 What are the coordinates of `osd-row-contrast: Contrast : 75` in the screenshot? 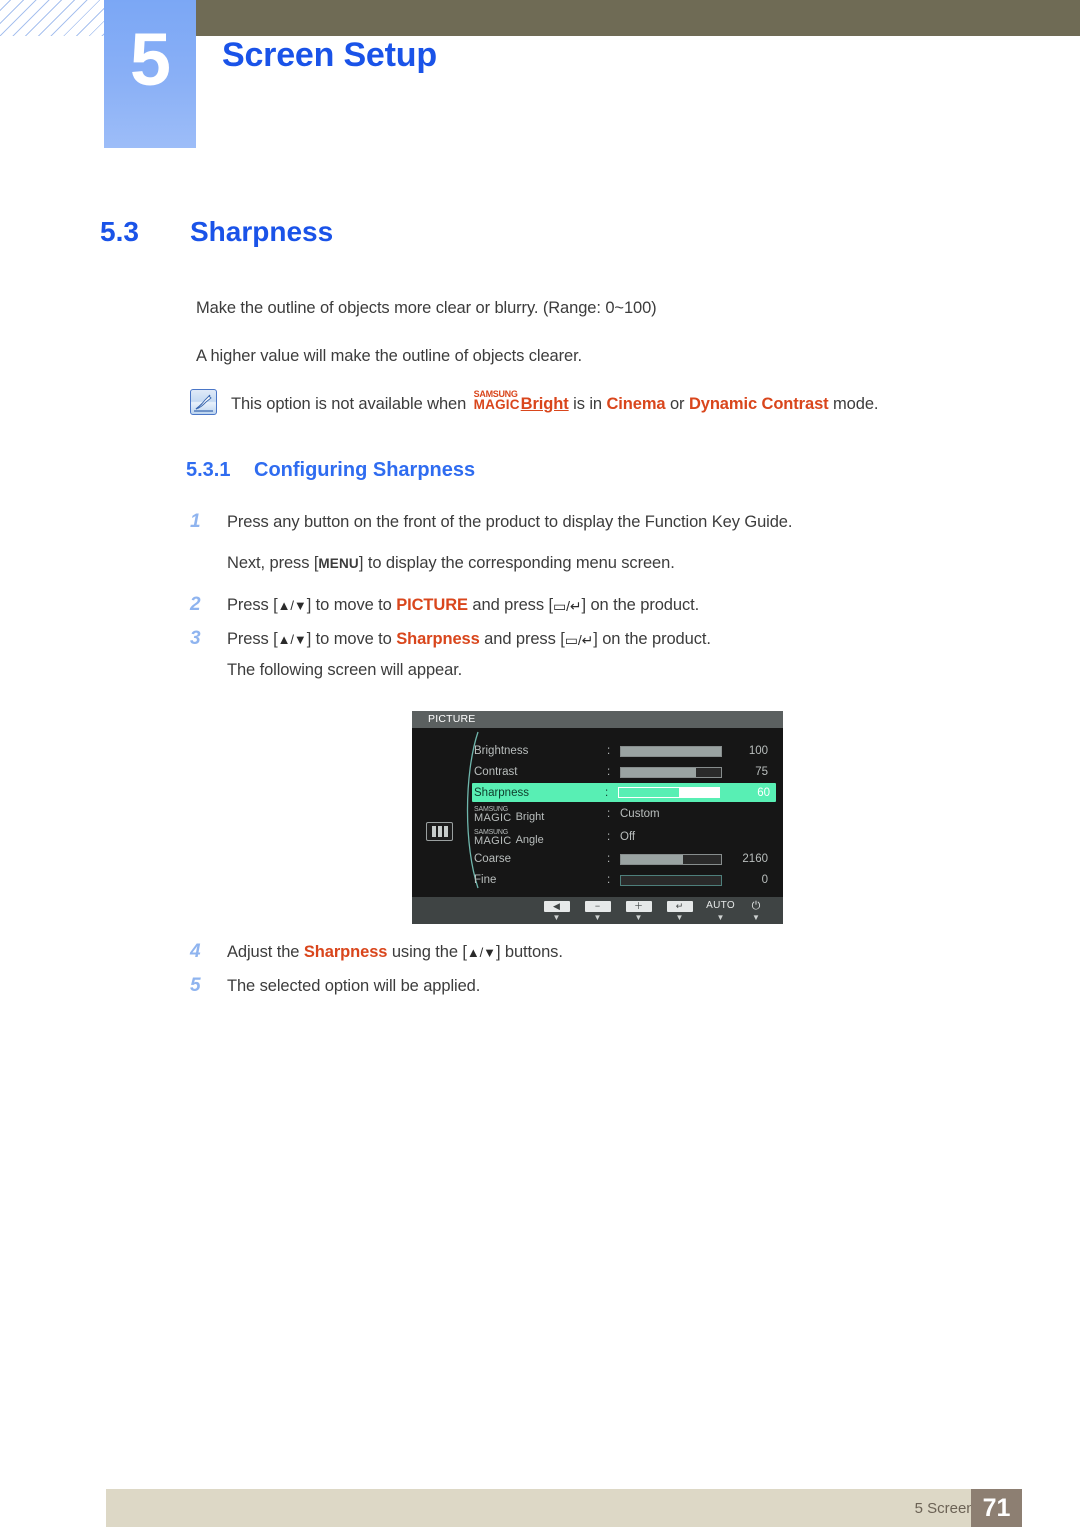 It's located at (624, 772).